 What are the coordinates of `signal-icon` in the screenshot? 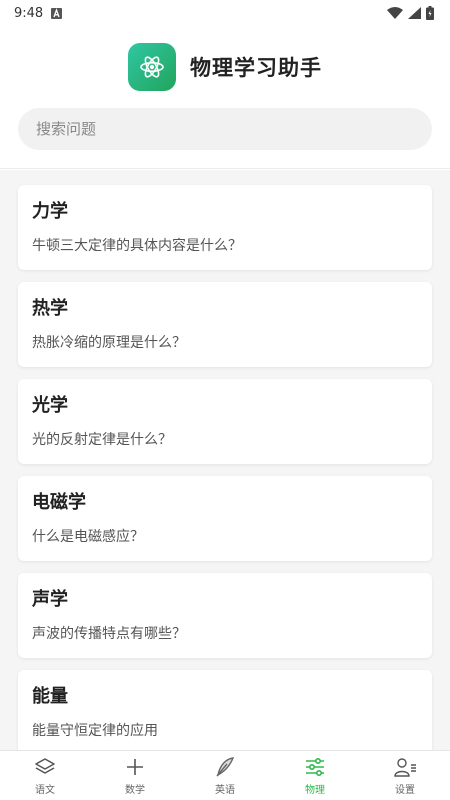 It's located at (414, 13).